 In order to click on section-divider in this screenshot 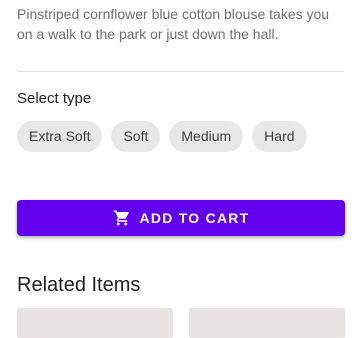, I will do `click(180, 71)`.